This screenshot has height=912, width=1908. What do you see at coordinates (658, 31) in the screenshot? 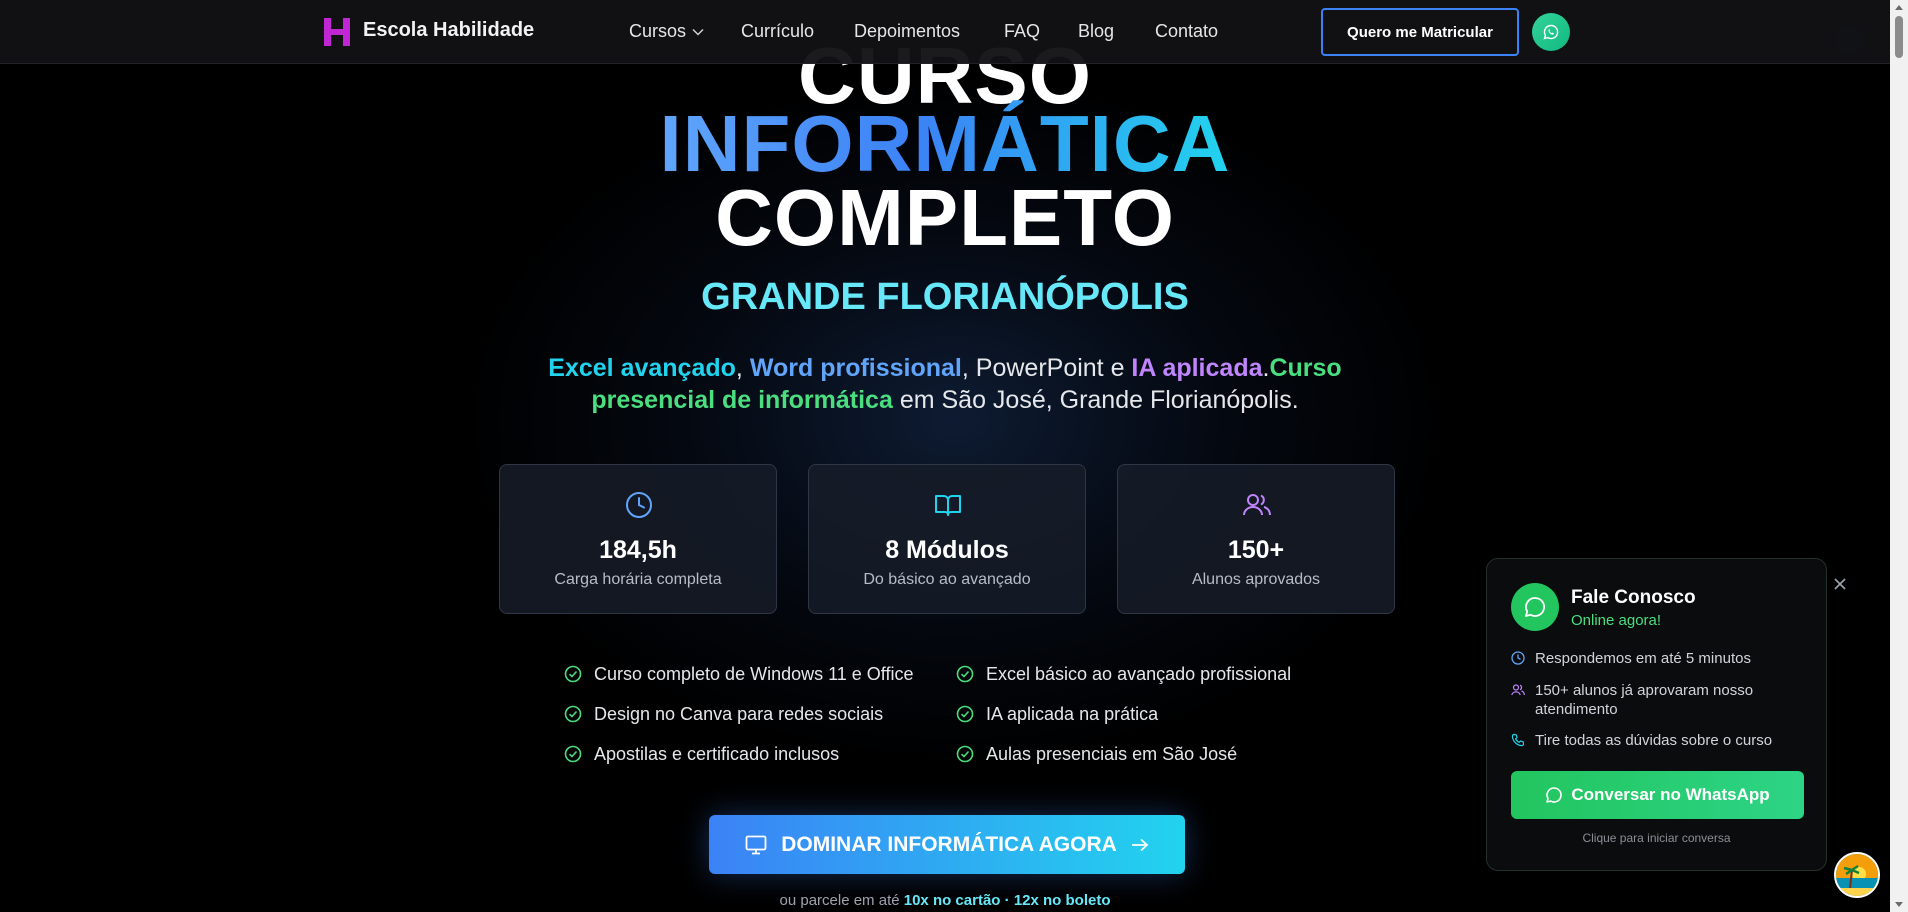
I see `nav-link-cursos-label: Cursos` at bounding box center [658, 31].